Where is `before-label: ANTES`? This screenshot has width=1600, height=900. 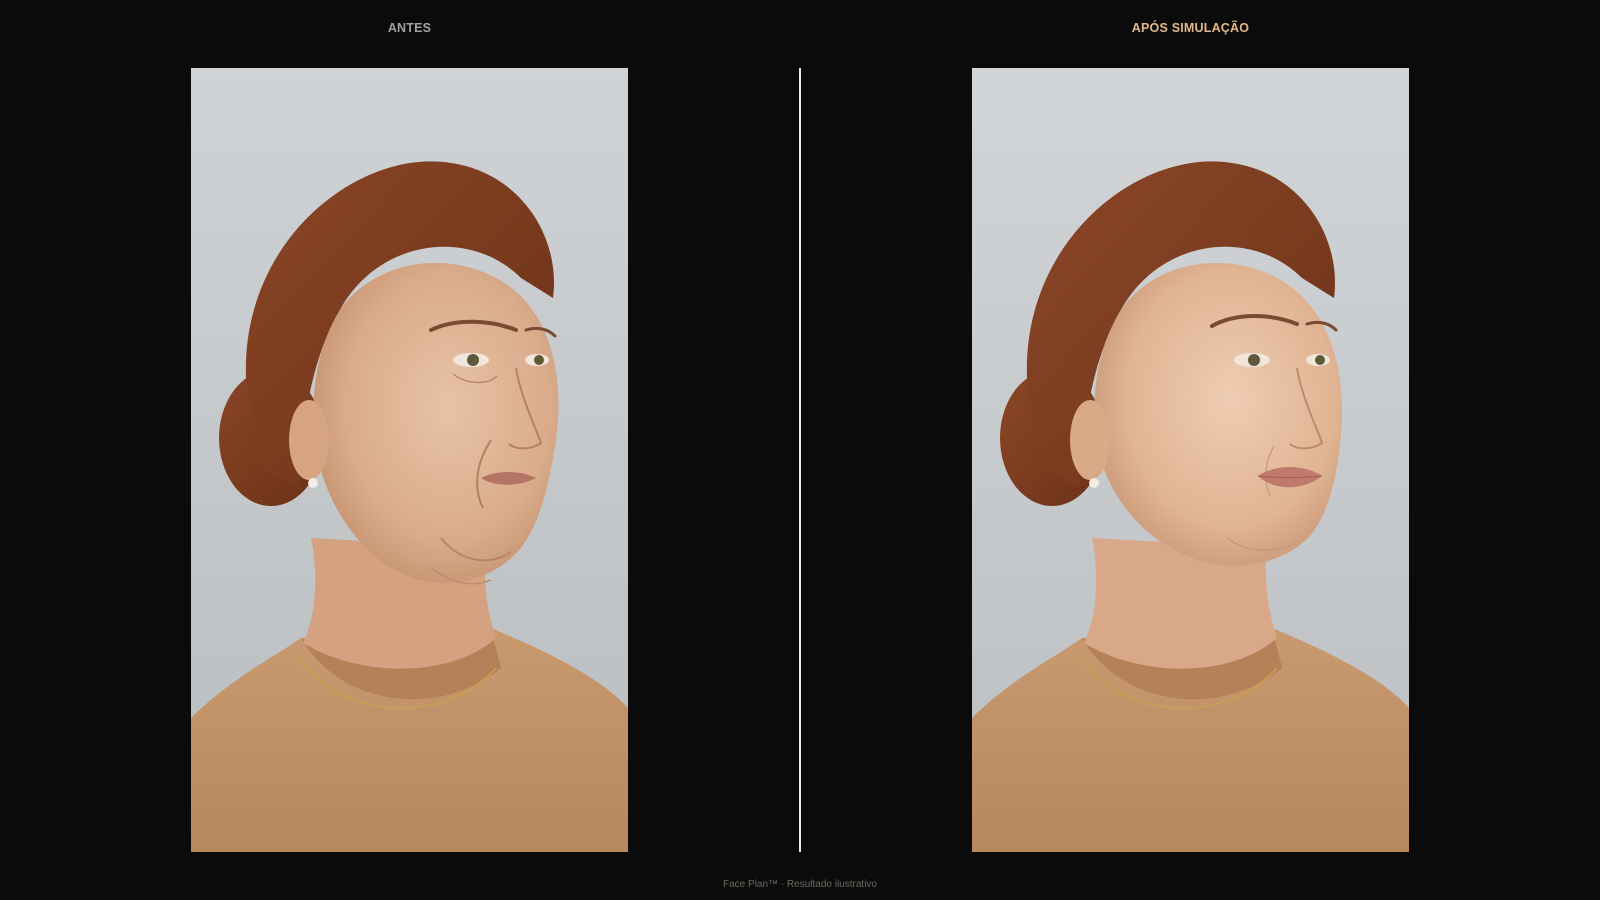
before-label: ANTES is located at coordinates (409, 28).